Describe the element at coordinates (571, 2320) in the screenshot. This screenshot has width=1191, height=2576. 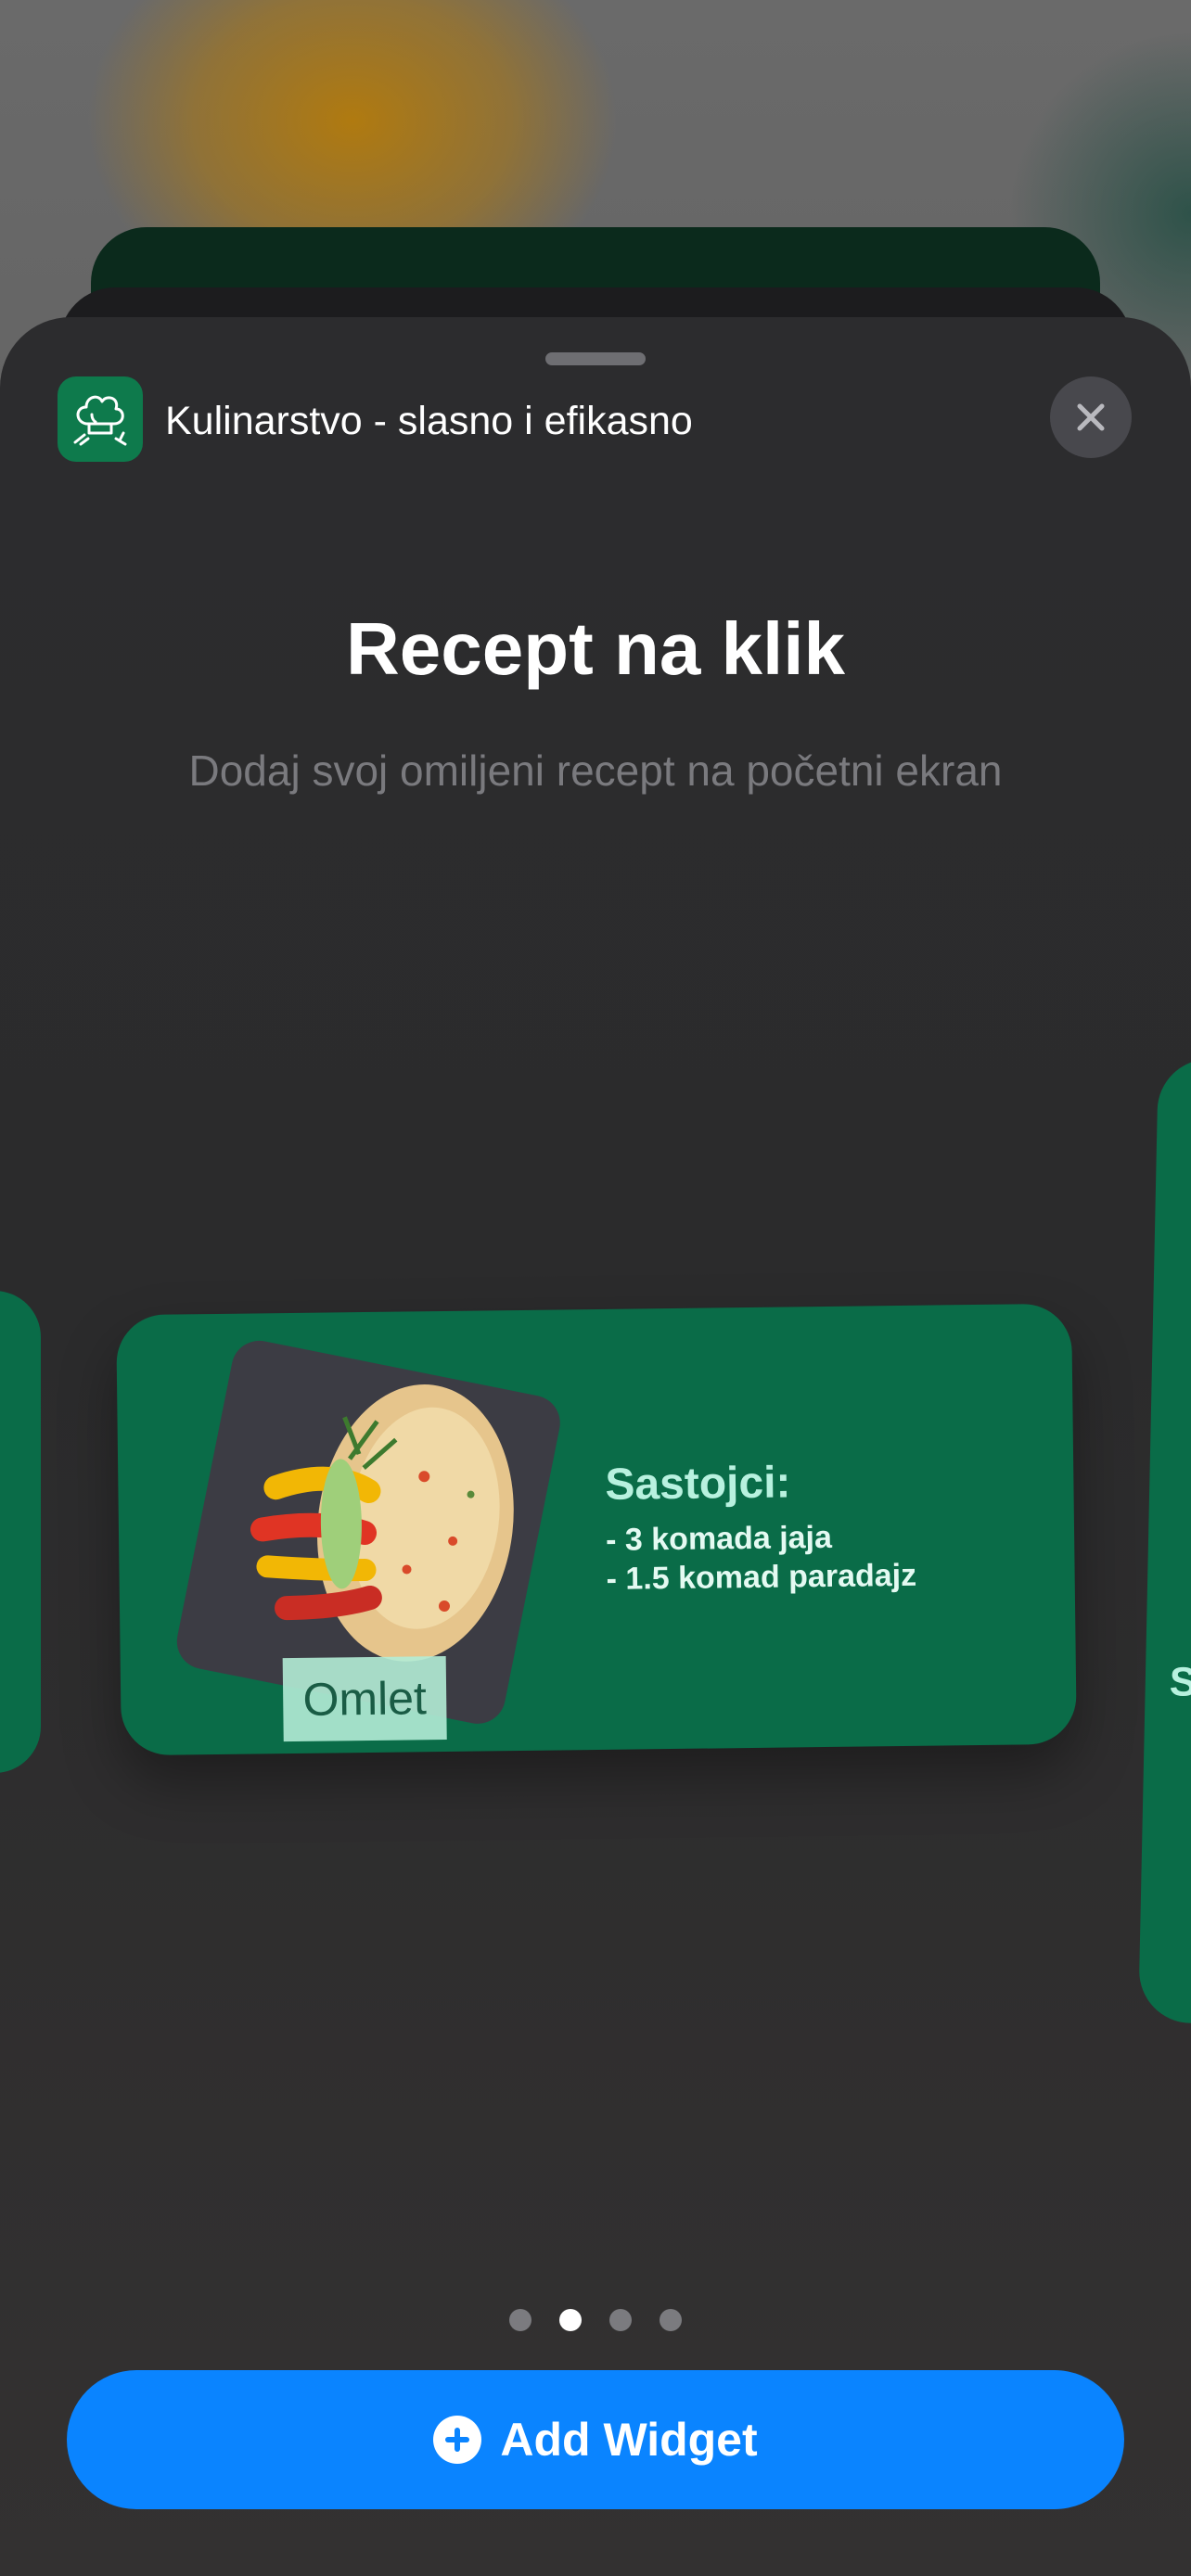
I see `page-dot-2-active` at that location.